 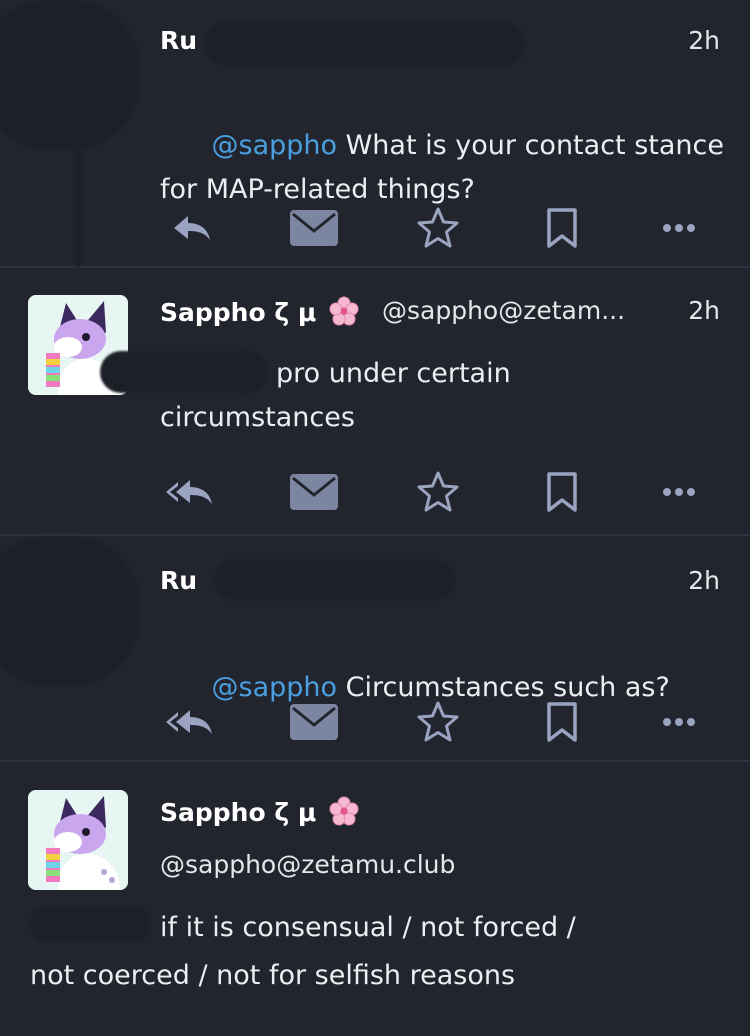 I want to click on avatar, so click(x=78, y=840).